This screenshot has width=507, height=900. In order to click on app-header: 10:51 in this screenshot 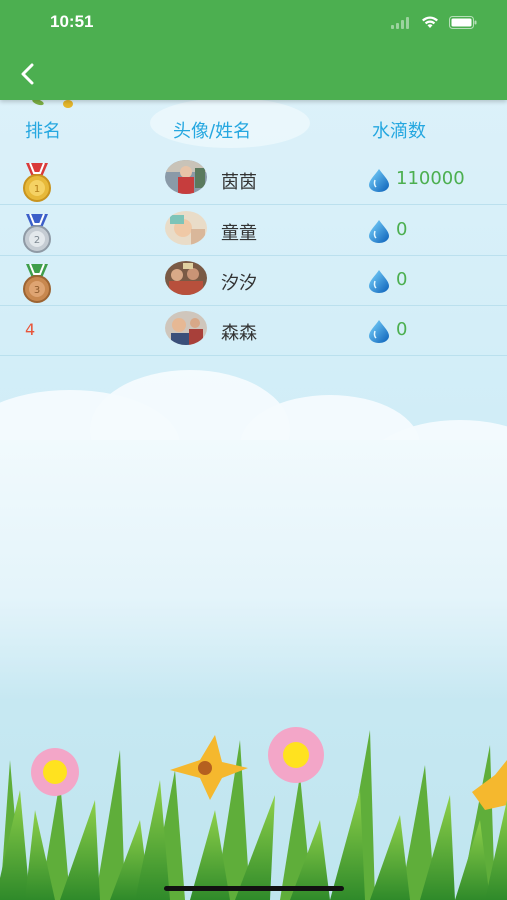, I will do `click(253, 50)`.